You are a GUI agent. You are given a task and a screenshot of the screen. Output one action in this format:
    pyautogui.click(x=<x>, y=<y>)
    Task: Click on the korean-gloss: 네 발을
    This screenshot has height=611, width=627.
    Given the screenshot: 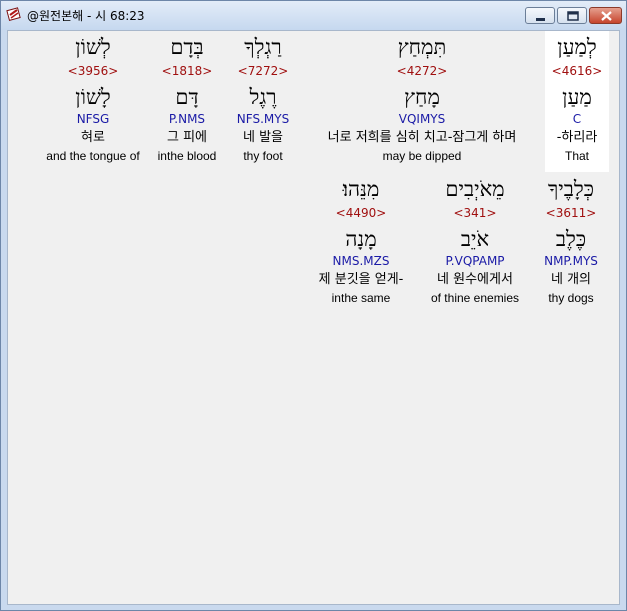 What is the action you would take?
    pyautogui.click(x=262, y=137)
    